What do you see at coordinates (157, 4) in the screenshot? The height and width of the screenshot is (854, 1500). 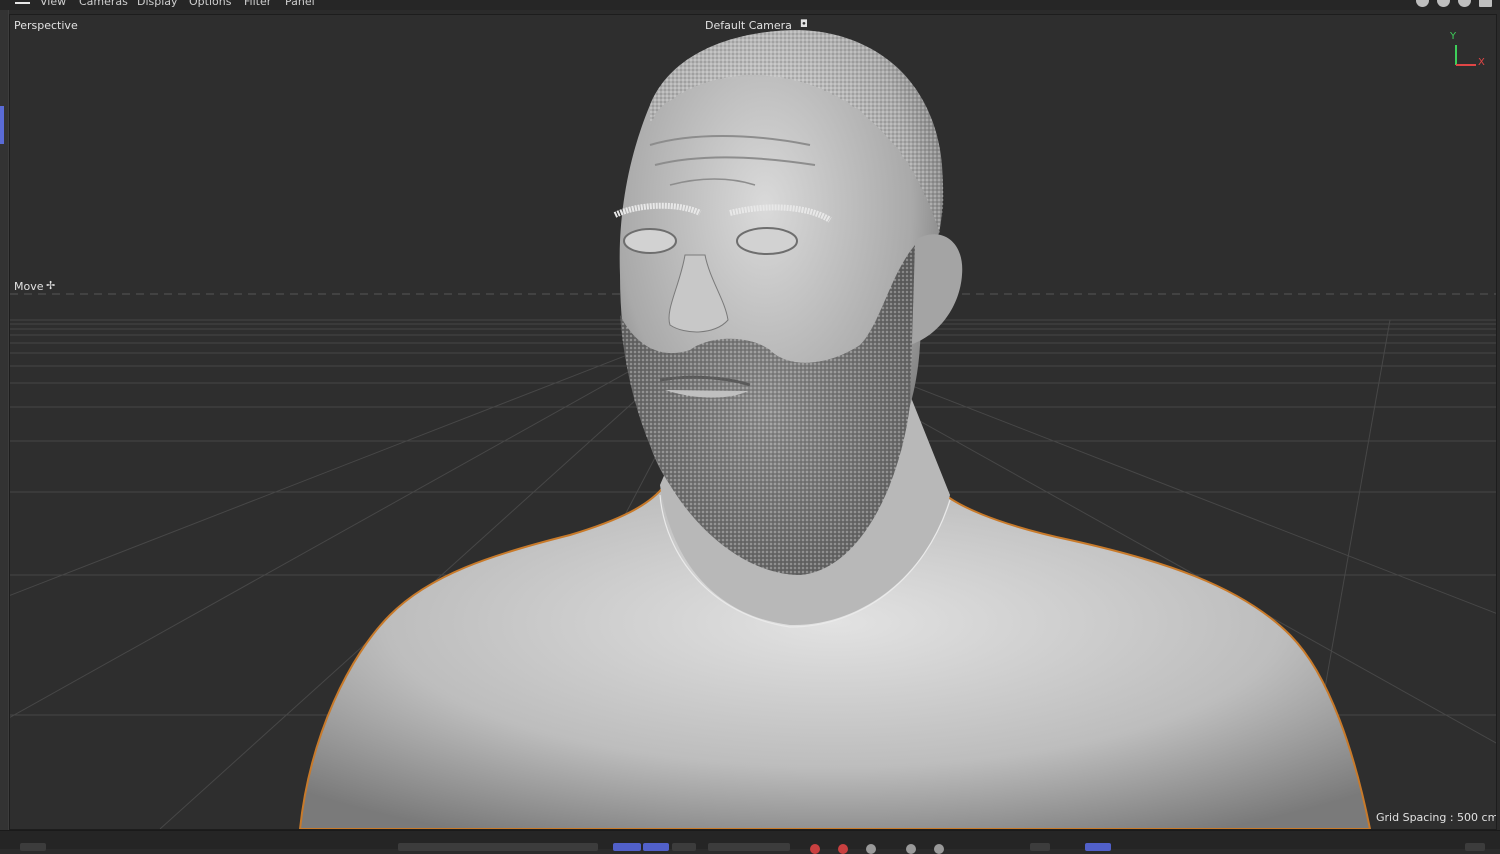 I see `menu-display: Display` at bounding box center [157, 4].